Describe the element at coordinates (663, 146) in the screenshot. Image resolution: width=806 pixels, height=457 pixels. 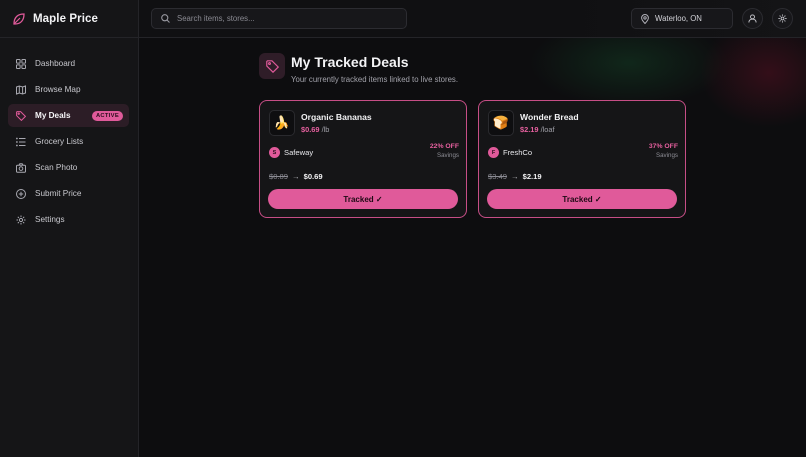
I see `discount-percent: 37% OFF` at that location.